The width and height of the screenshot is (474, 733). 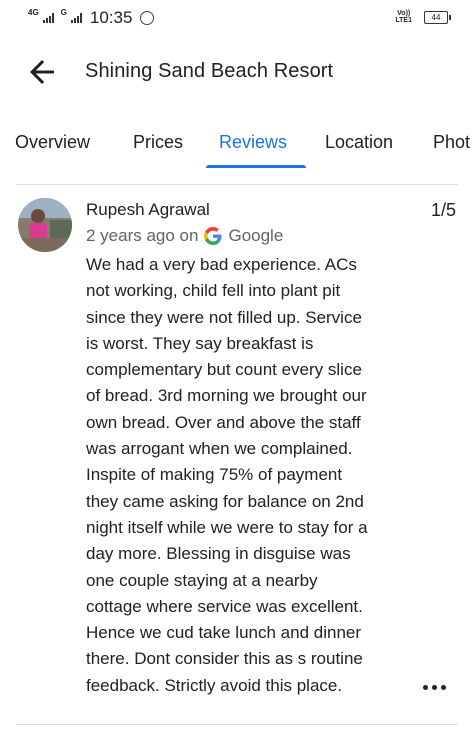 I want to click on more-options-button, so click(x=436, y=687).